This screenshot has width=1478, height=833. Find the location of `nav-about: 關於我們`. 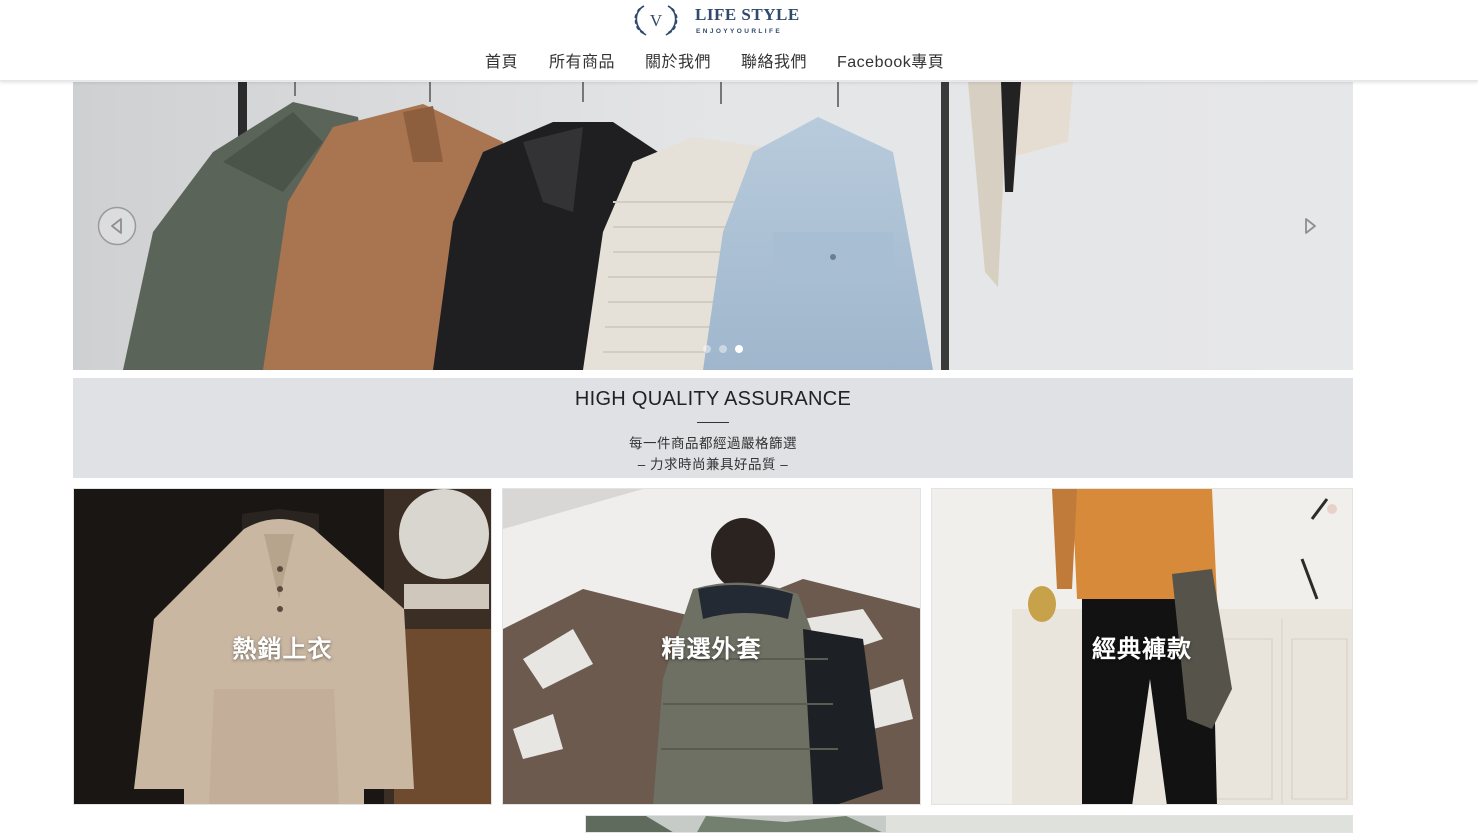

nav-about: 關於我們 is located at coordinates (678, 60).